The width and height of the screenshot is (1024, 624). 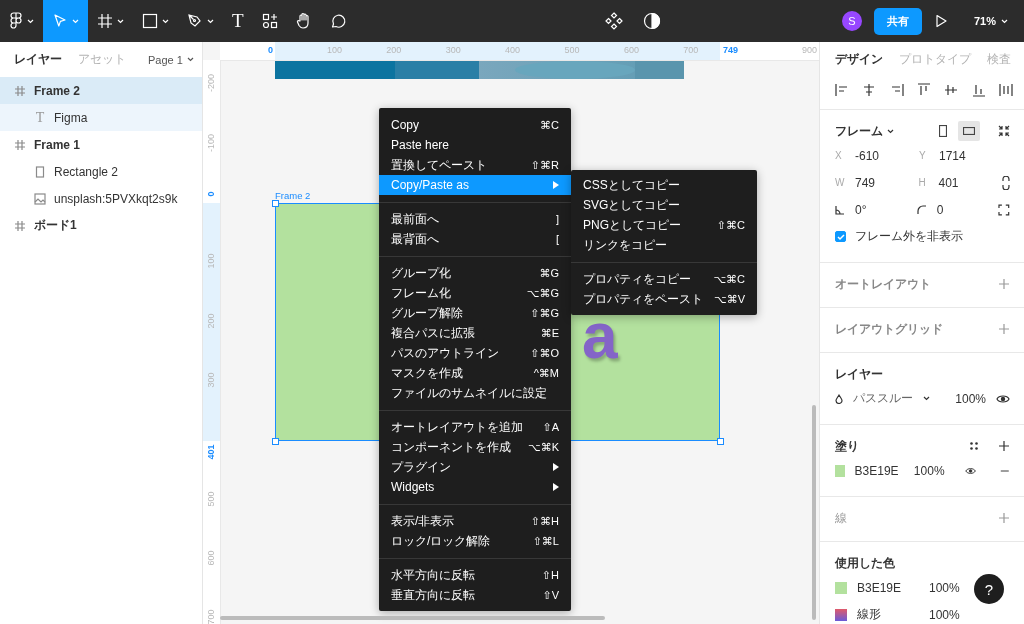 I want to click on number-field: 0, so click(x=940, y=209).